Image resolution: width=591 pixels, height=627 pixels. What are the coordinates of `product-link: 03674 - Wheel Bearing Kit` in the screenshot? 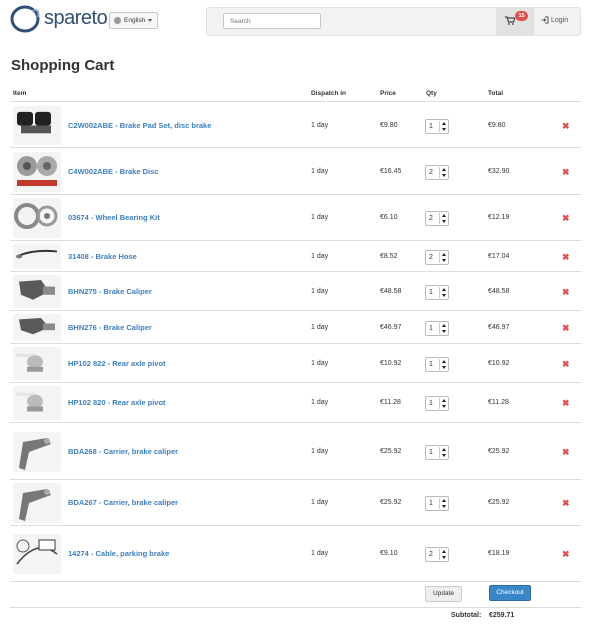 It's located at (114, 217).